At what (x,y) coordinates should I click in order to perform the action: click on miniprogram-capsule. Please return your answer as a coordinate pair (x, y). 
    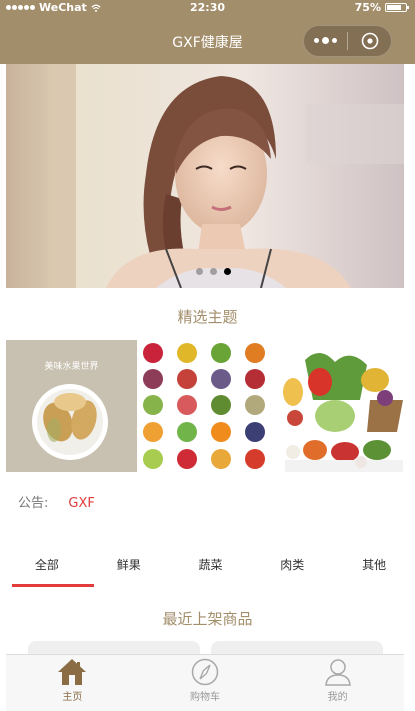
    Looking at the image, I should click on (347, 41).